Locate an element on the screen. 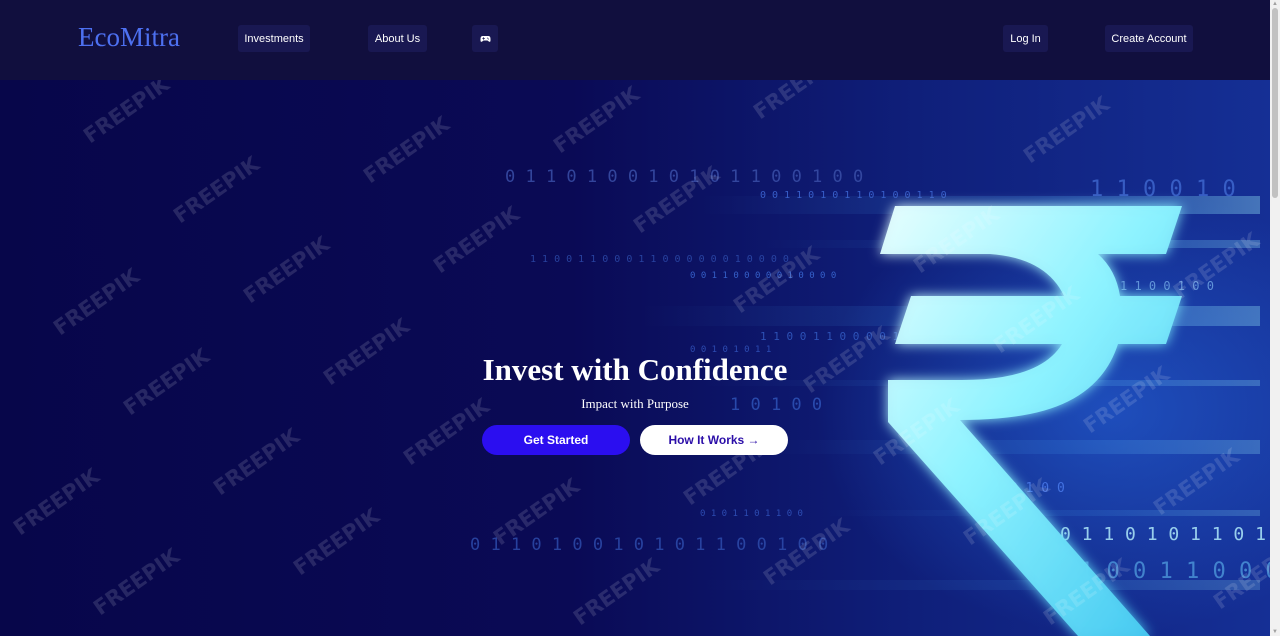 This screenshot has height=636, width=1280. hero-title: Invest with Confidence is located at coordinates (635, 369).